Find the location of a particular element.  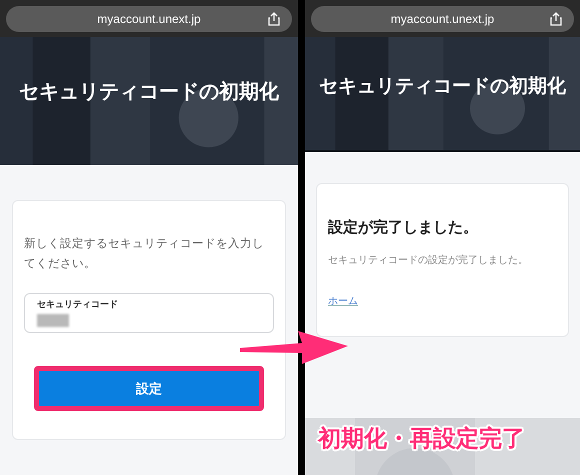

caption-text: 初期化・再設定完了 is located at coordinates (421, 439).